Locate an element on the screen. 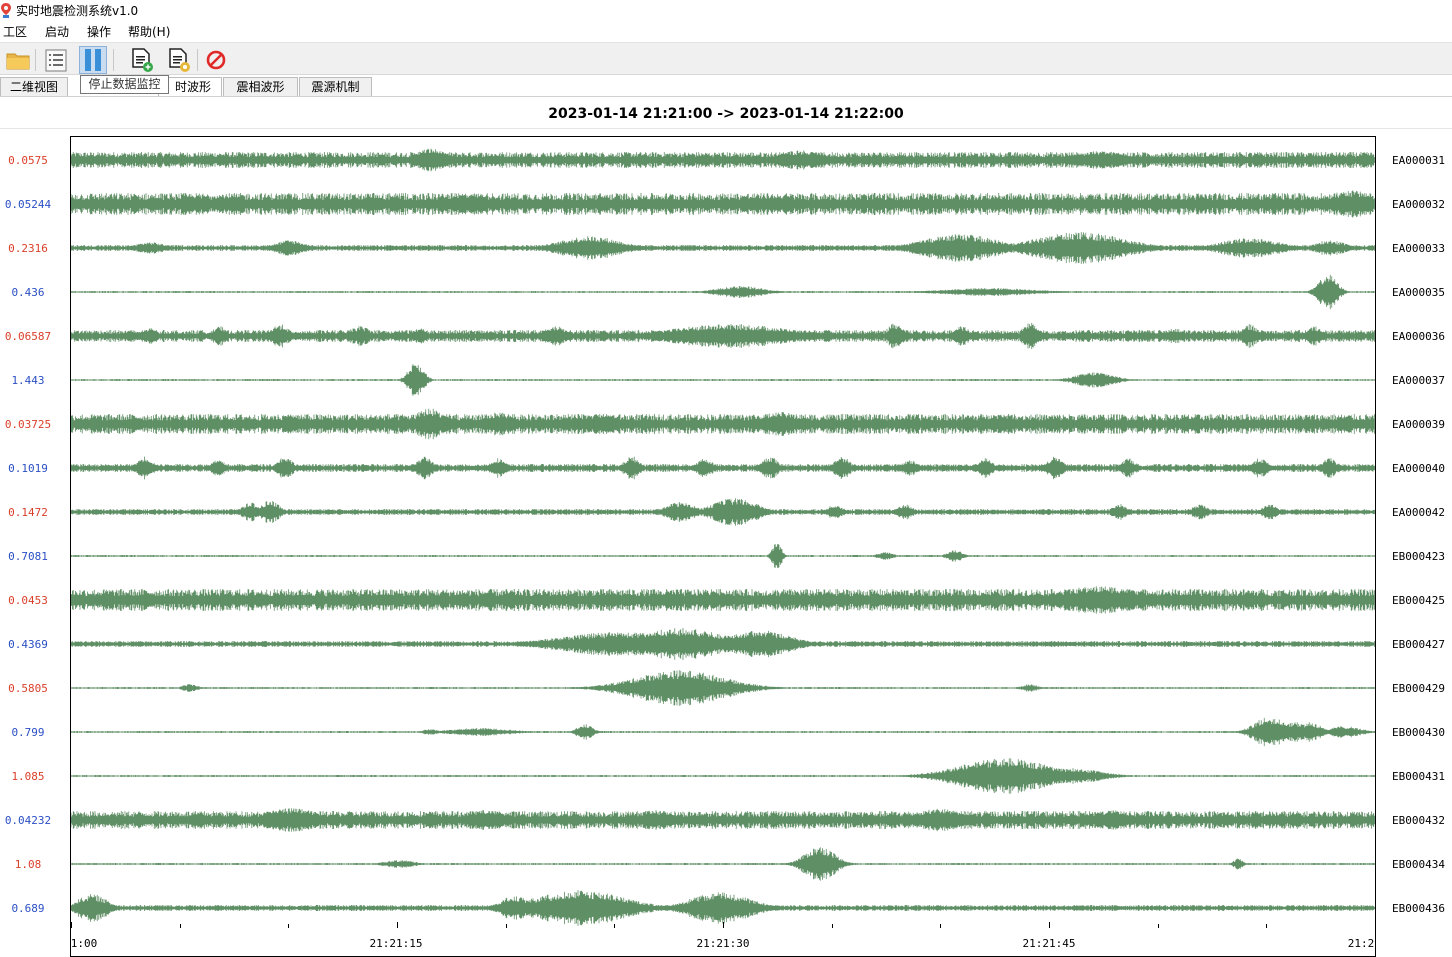 This screenshot has width=1452, height=957. waveform-trace-ea000040 is located at coordinates (722, 468).